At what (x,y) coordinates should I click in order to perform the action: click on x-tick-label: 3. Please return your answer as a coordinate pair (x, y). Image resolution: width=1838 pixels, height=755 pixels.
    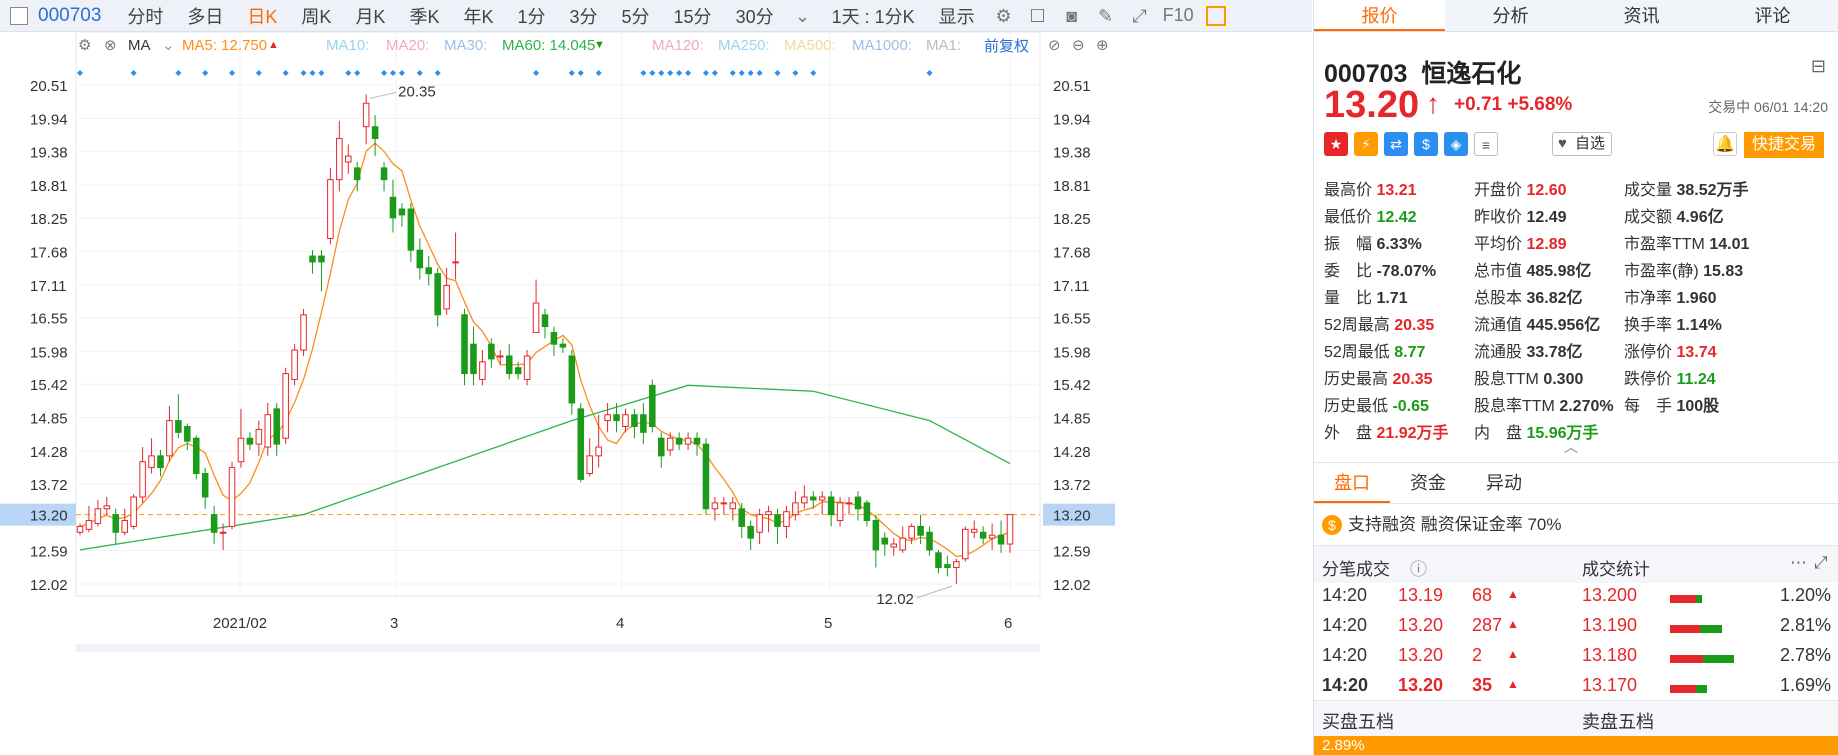
    Looking at the image, I should click on (394, 623).